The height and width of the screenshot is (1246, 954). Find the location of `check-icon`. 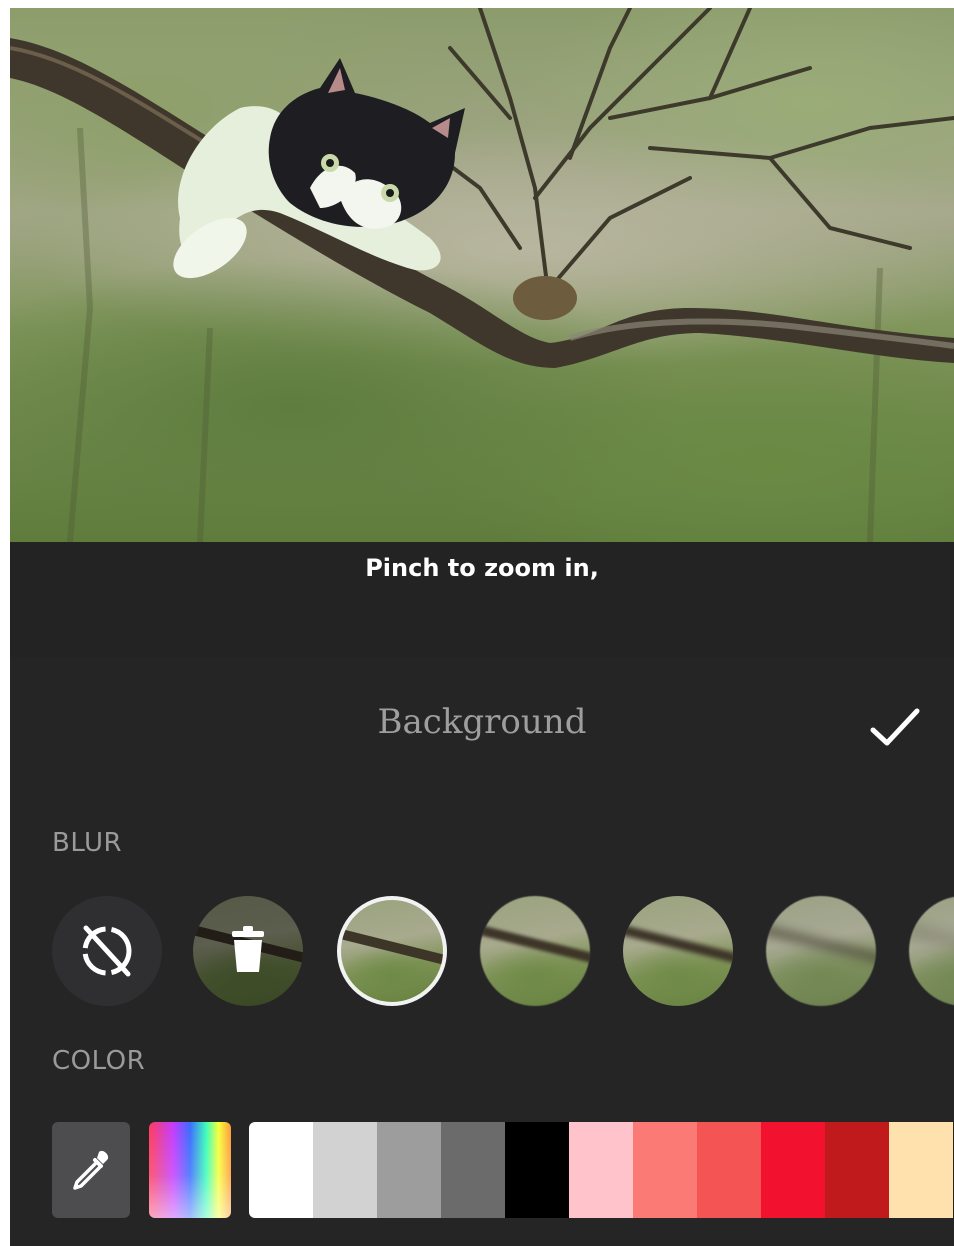

check-icon is located at coordinates (895, 727).